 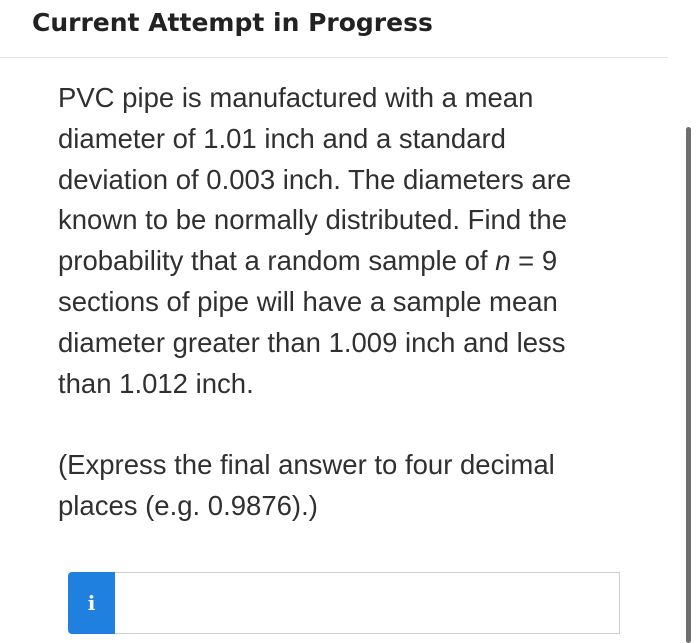 I want to click on answer-row: i, so click(x=344, y=603).